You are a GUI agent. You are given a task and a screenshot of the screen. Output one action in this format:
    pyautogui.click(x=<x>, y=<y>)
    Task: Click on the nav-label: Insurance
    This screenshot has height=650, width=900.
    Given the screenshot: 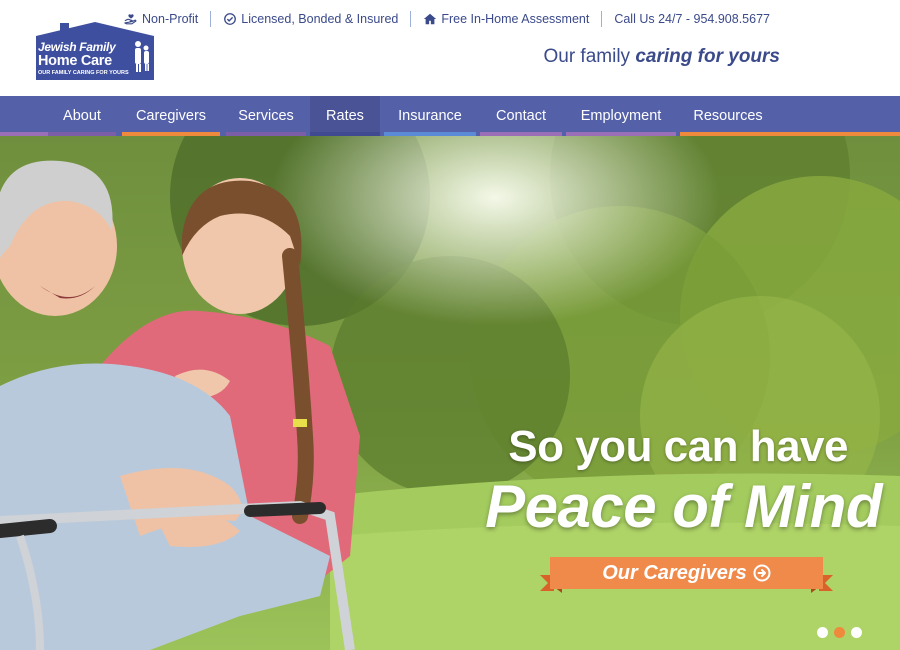 What is the action you would take?
    pyautogui.click(x=430, y=116)
    